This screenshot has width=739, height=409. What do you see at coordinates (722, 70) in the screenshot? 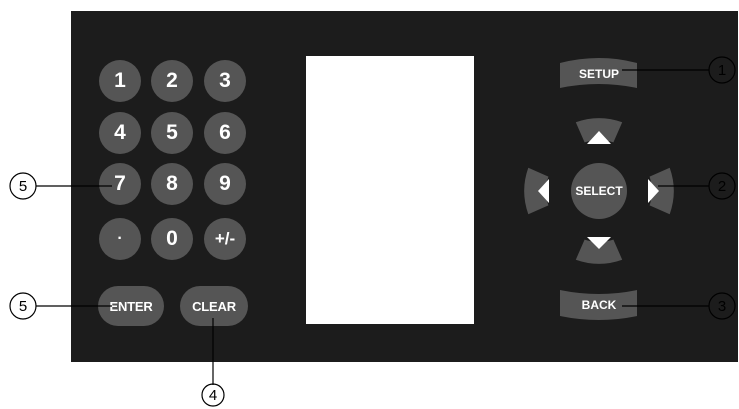
I see `callout-1-number: 1` at bounding box center [722, 70].